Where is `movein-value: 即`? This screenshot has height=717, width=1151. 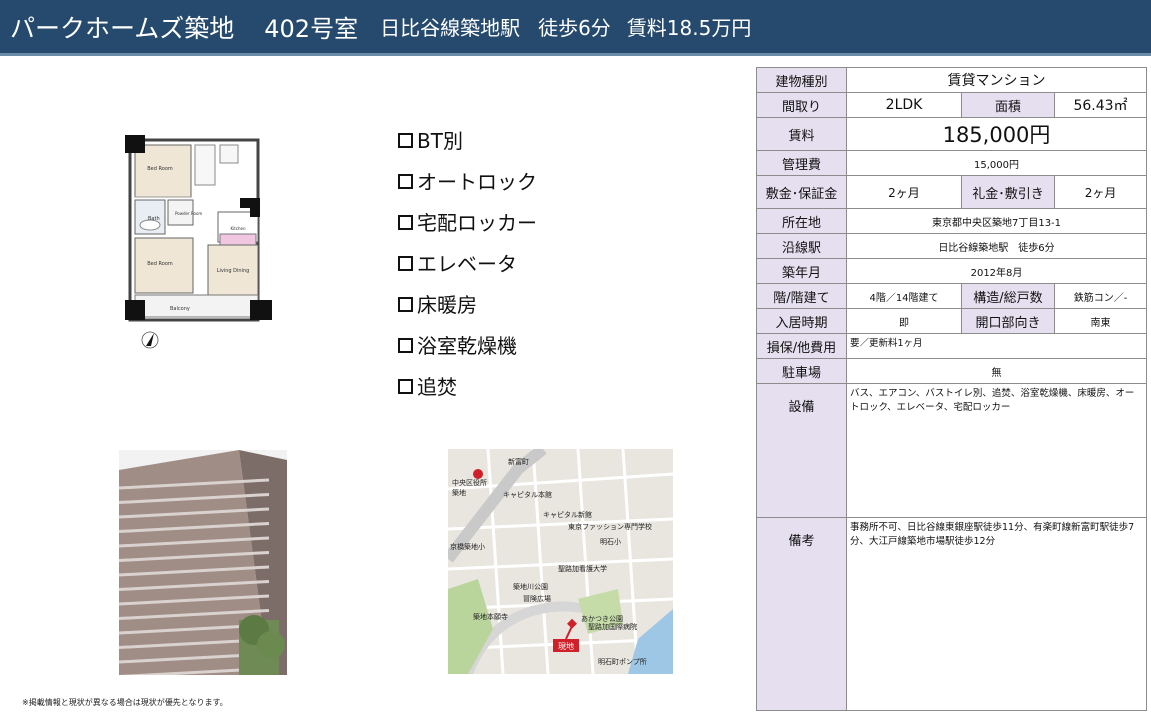
movein-value: 即 is located at coordinates (904, 321).